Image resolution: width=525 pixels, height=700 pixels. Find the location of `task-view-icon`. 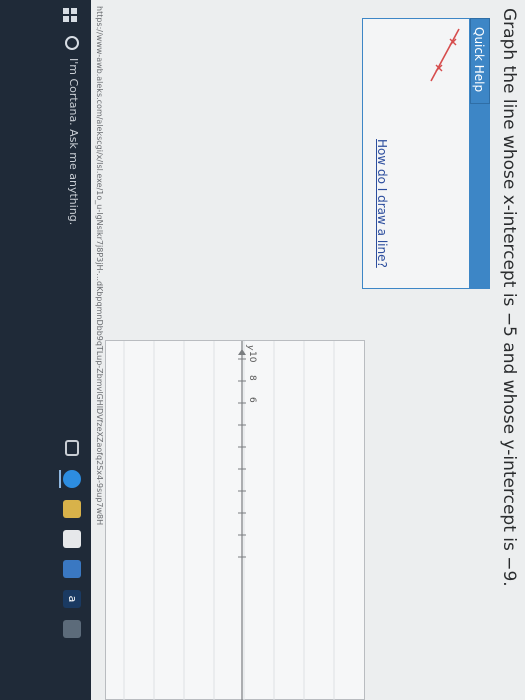

task-view-icon is located at coordinates (72, 448).